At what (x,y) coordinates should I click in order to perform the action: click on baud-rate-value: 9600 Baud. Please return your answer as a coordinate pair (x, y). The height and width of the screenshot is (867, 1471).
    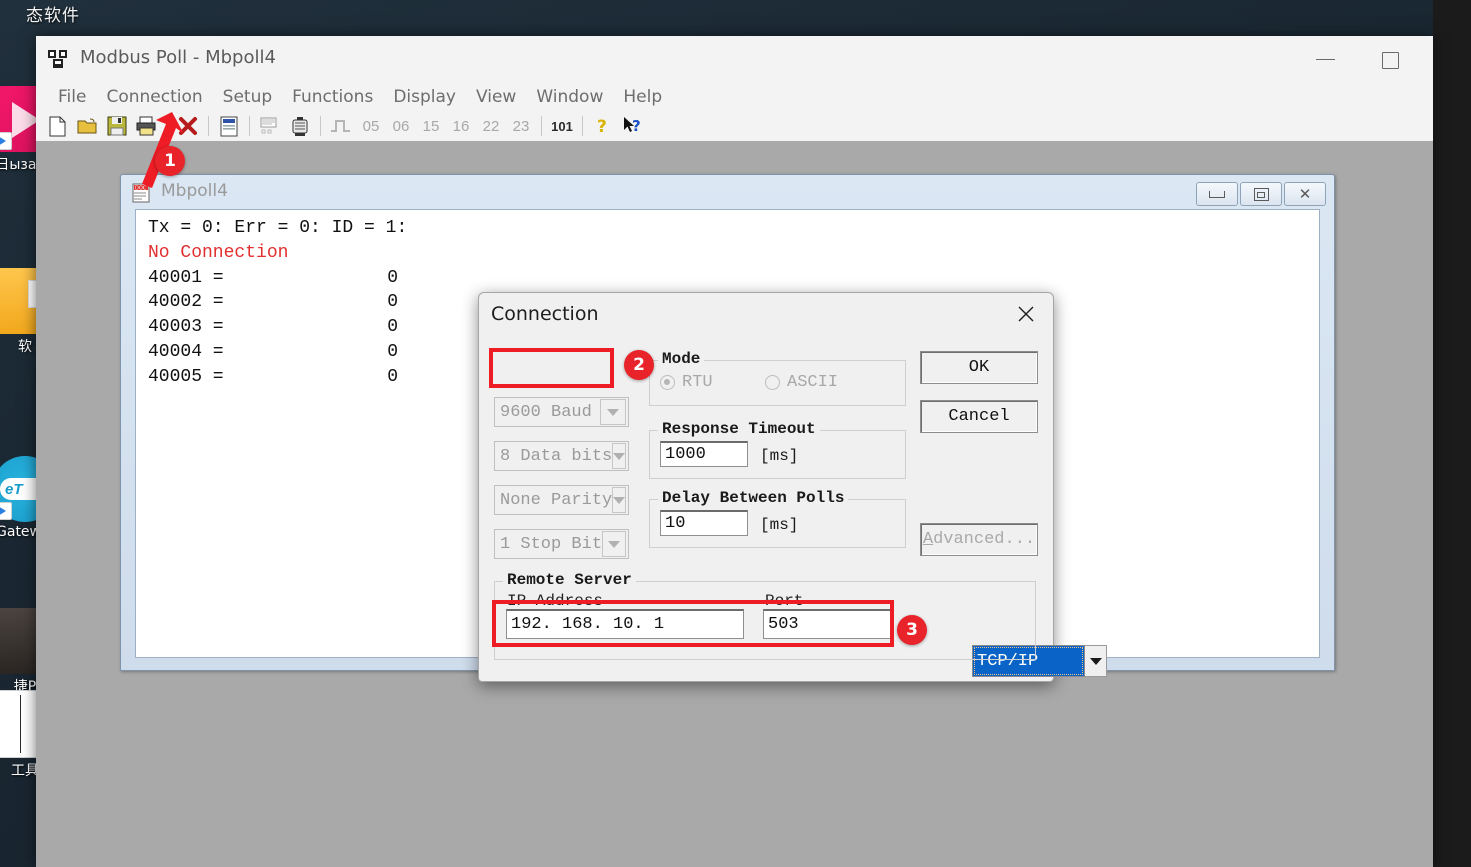
    Looking at the image, I should click on (546, 412).